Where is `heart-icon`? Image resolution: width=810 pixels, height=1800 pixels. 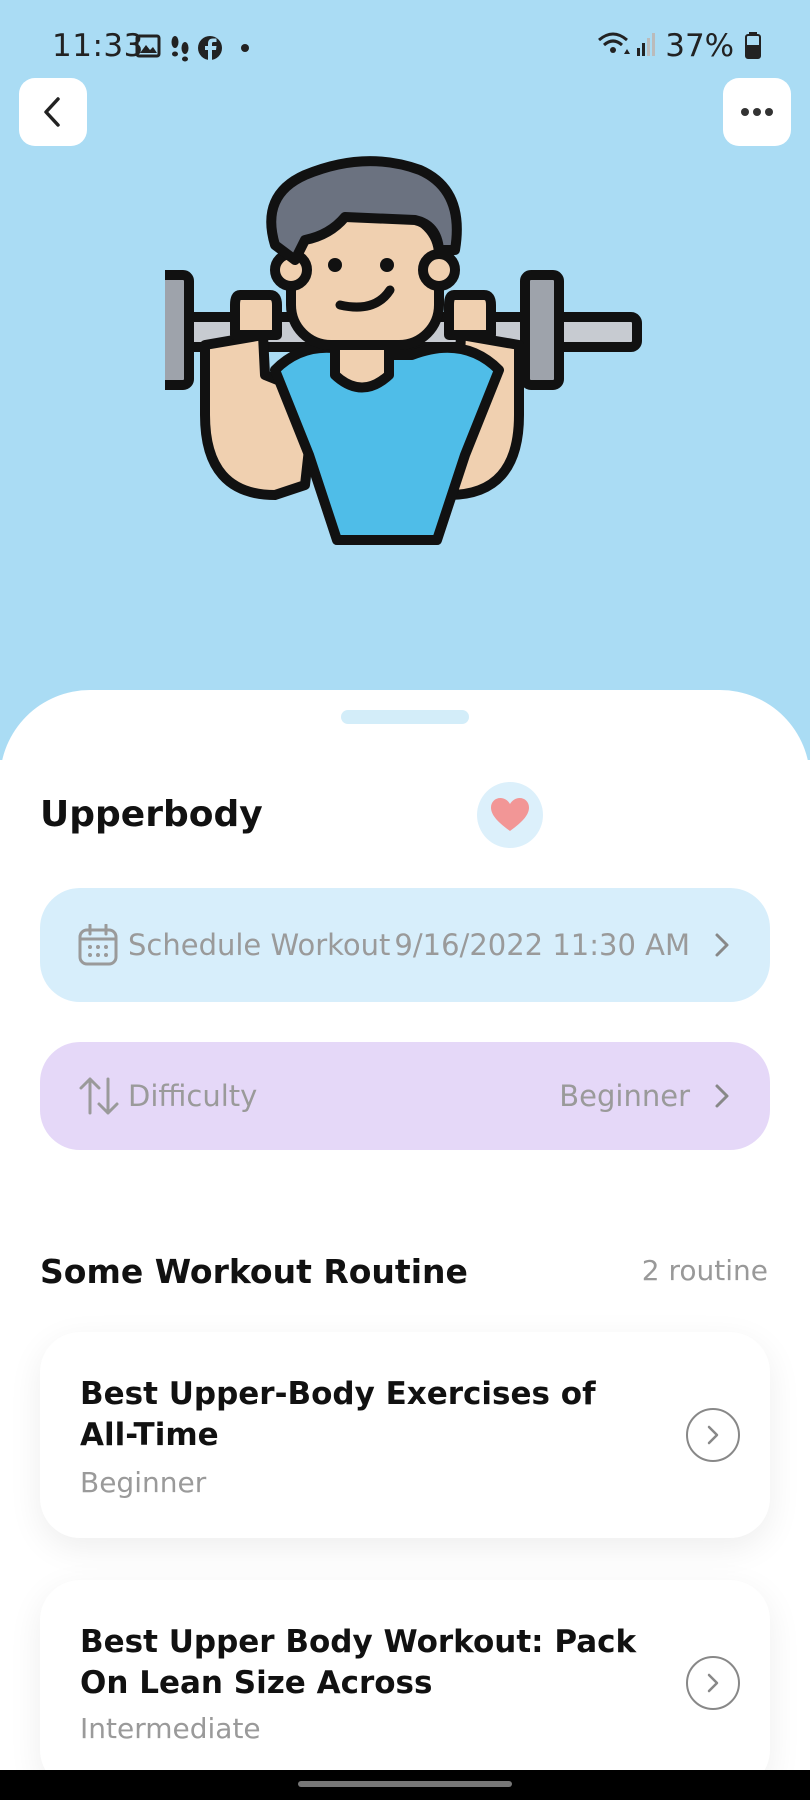 heart-icon is located at coordinates (510, 814).